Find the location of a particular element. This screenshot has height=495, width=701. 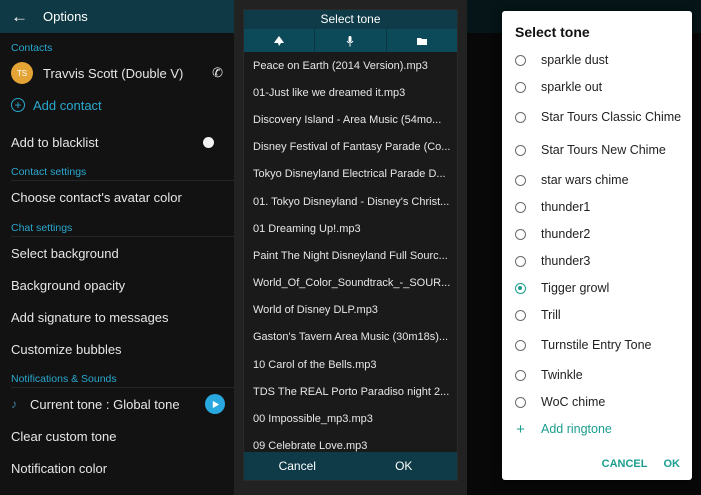

background-opacity-row: Background opacity is located at coordinates (117, 285).